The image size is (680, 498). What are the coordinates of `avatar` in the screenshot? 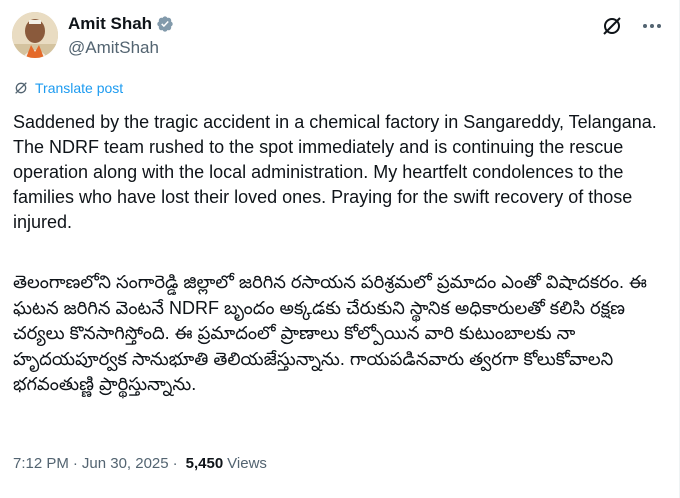 It's located at (35, 35).